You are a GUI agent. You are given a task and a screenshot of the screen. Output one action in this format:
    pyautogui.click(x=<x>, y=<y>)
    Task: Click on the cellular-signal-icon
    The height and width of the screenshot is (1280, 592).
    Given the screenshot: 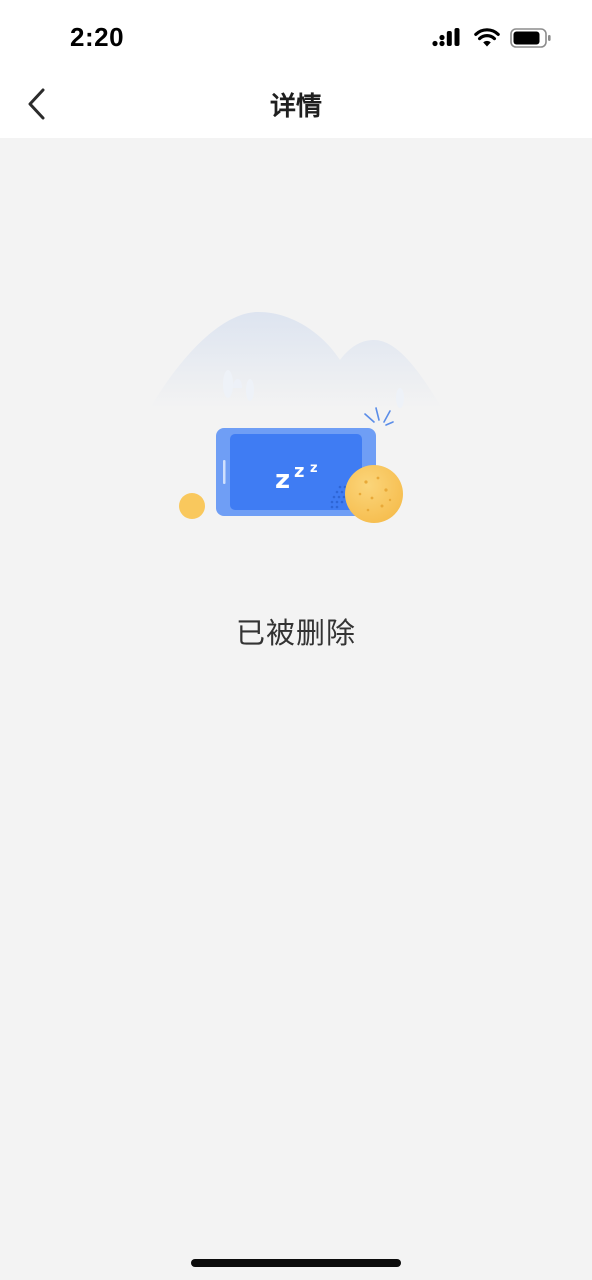 What is the action you would take?
    pyautogui.click(x=448, y=40)
    